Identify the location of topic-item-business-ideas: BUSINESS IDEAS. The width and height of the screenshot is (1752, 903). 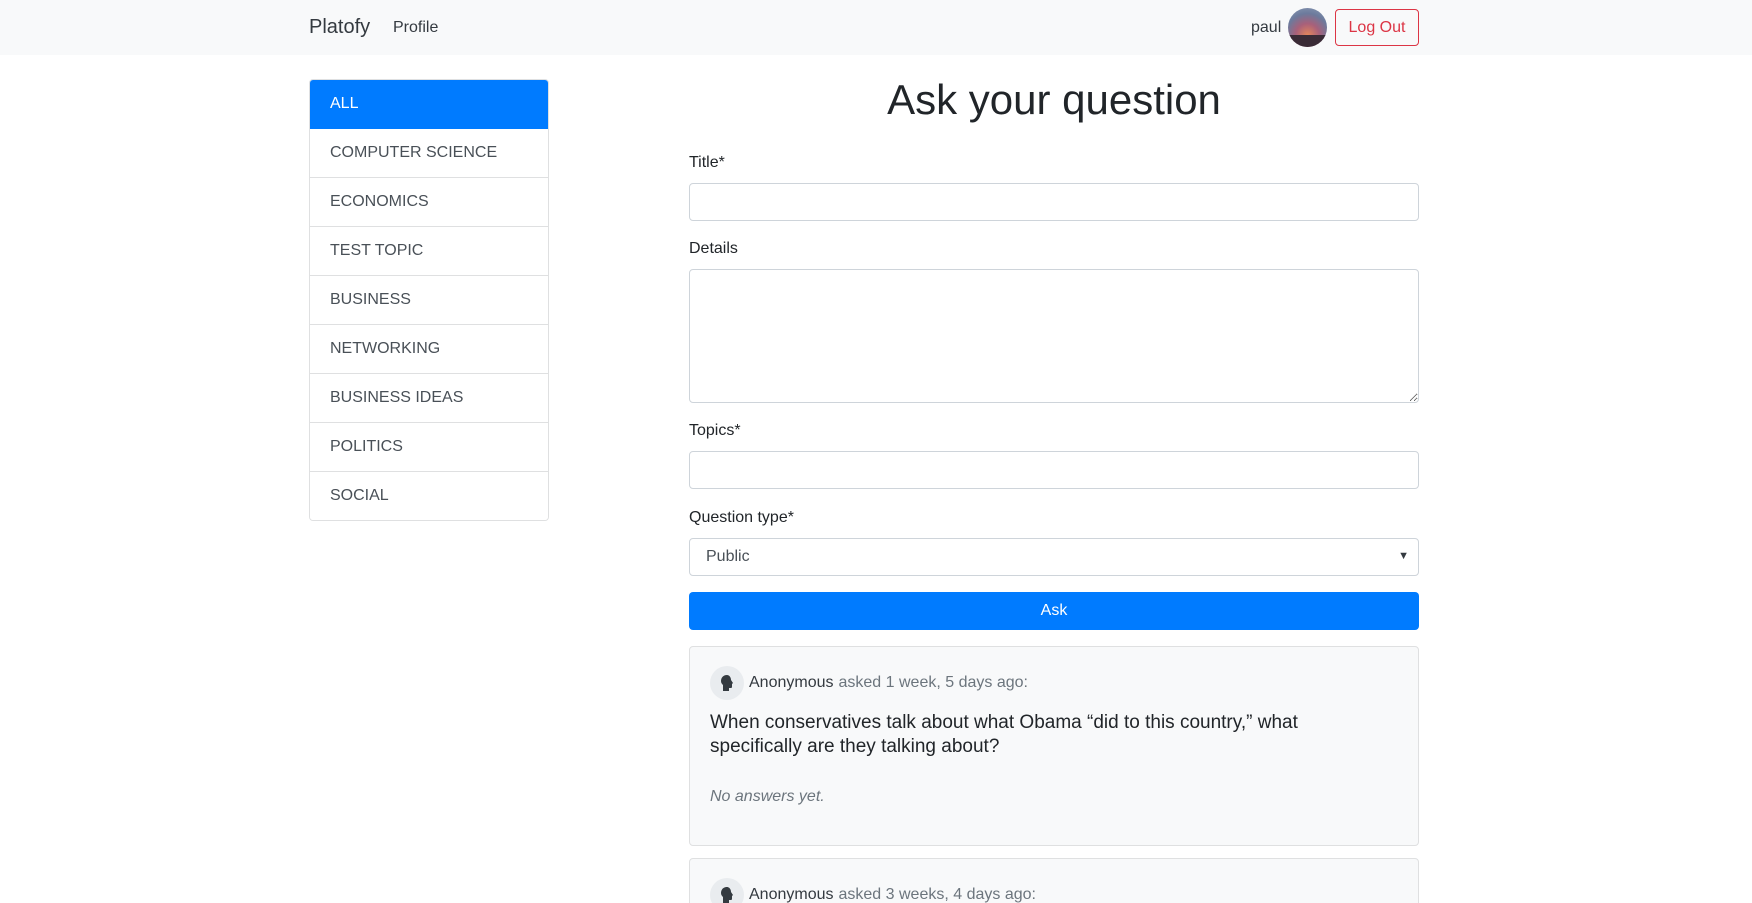
(429, 398).